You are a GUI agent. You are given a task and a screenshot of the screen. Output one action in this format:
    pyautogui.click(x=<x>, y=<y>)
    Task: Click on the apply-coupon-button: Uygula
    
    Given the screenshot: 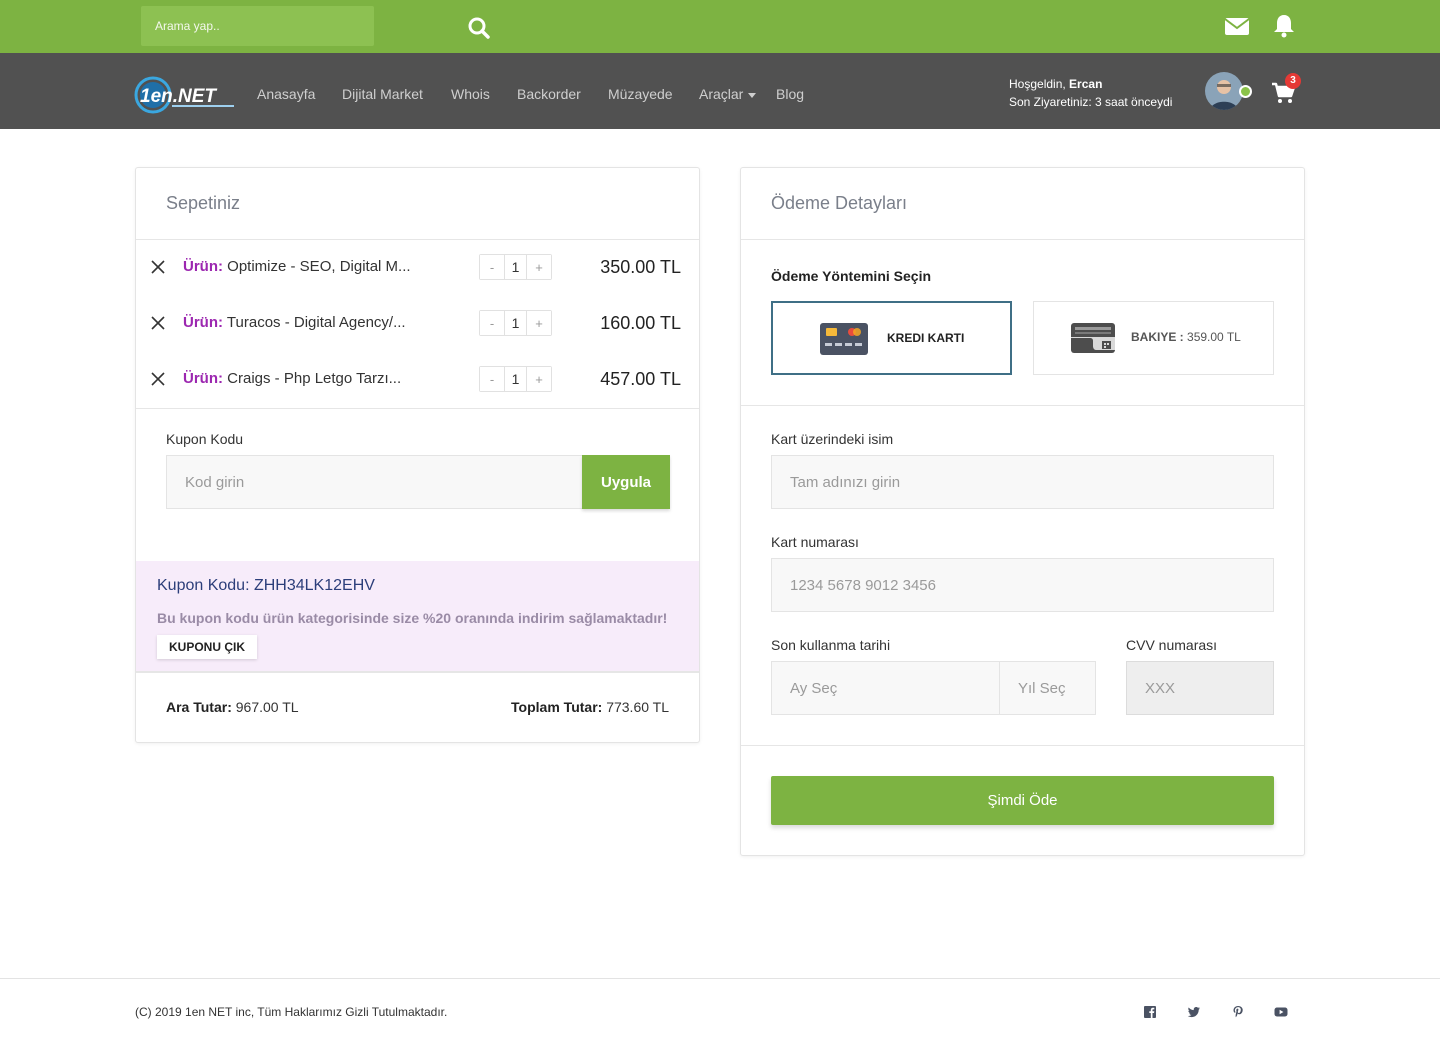 What is the action you would take?
    pyautogui.click(x=626, y=482)
    